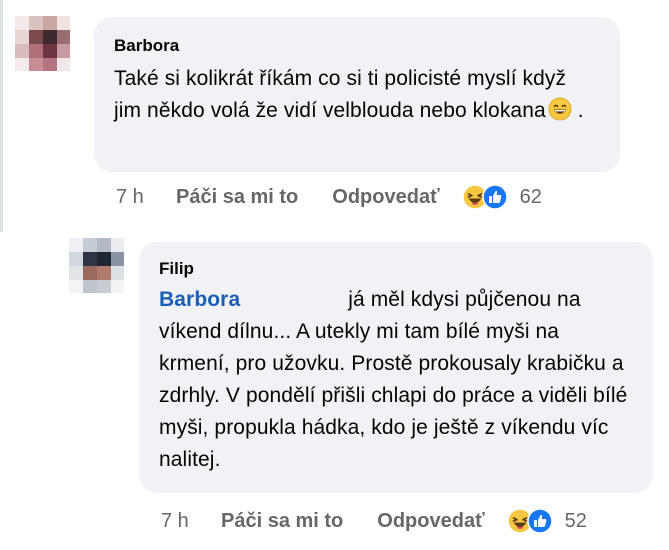 This screenshot has width=669, height=550. Describe the element at coordinates (199, 299) in the screenshot. I see `mention-link: Barbora` at that location.